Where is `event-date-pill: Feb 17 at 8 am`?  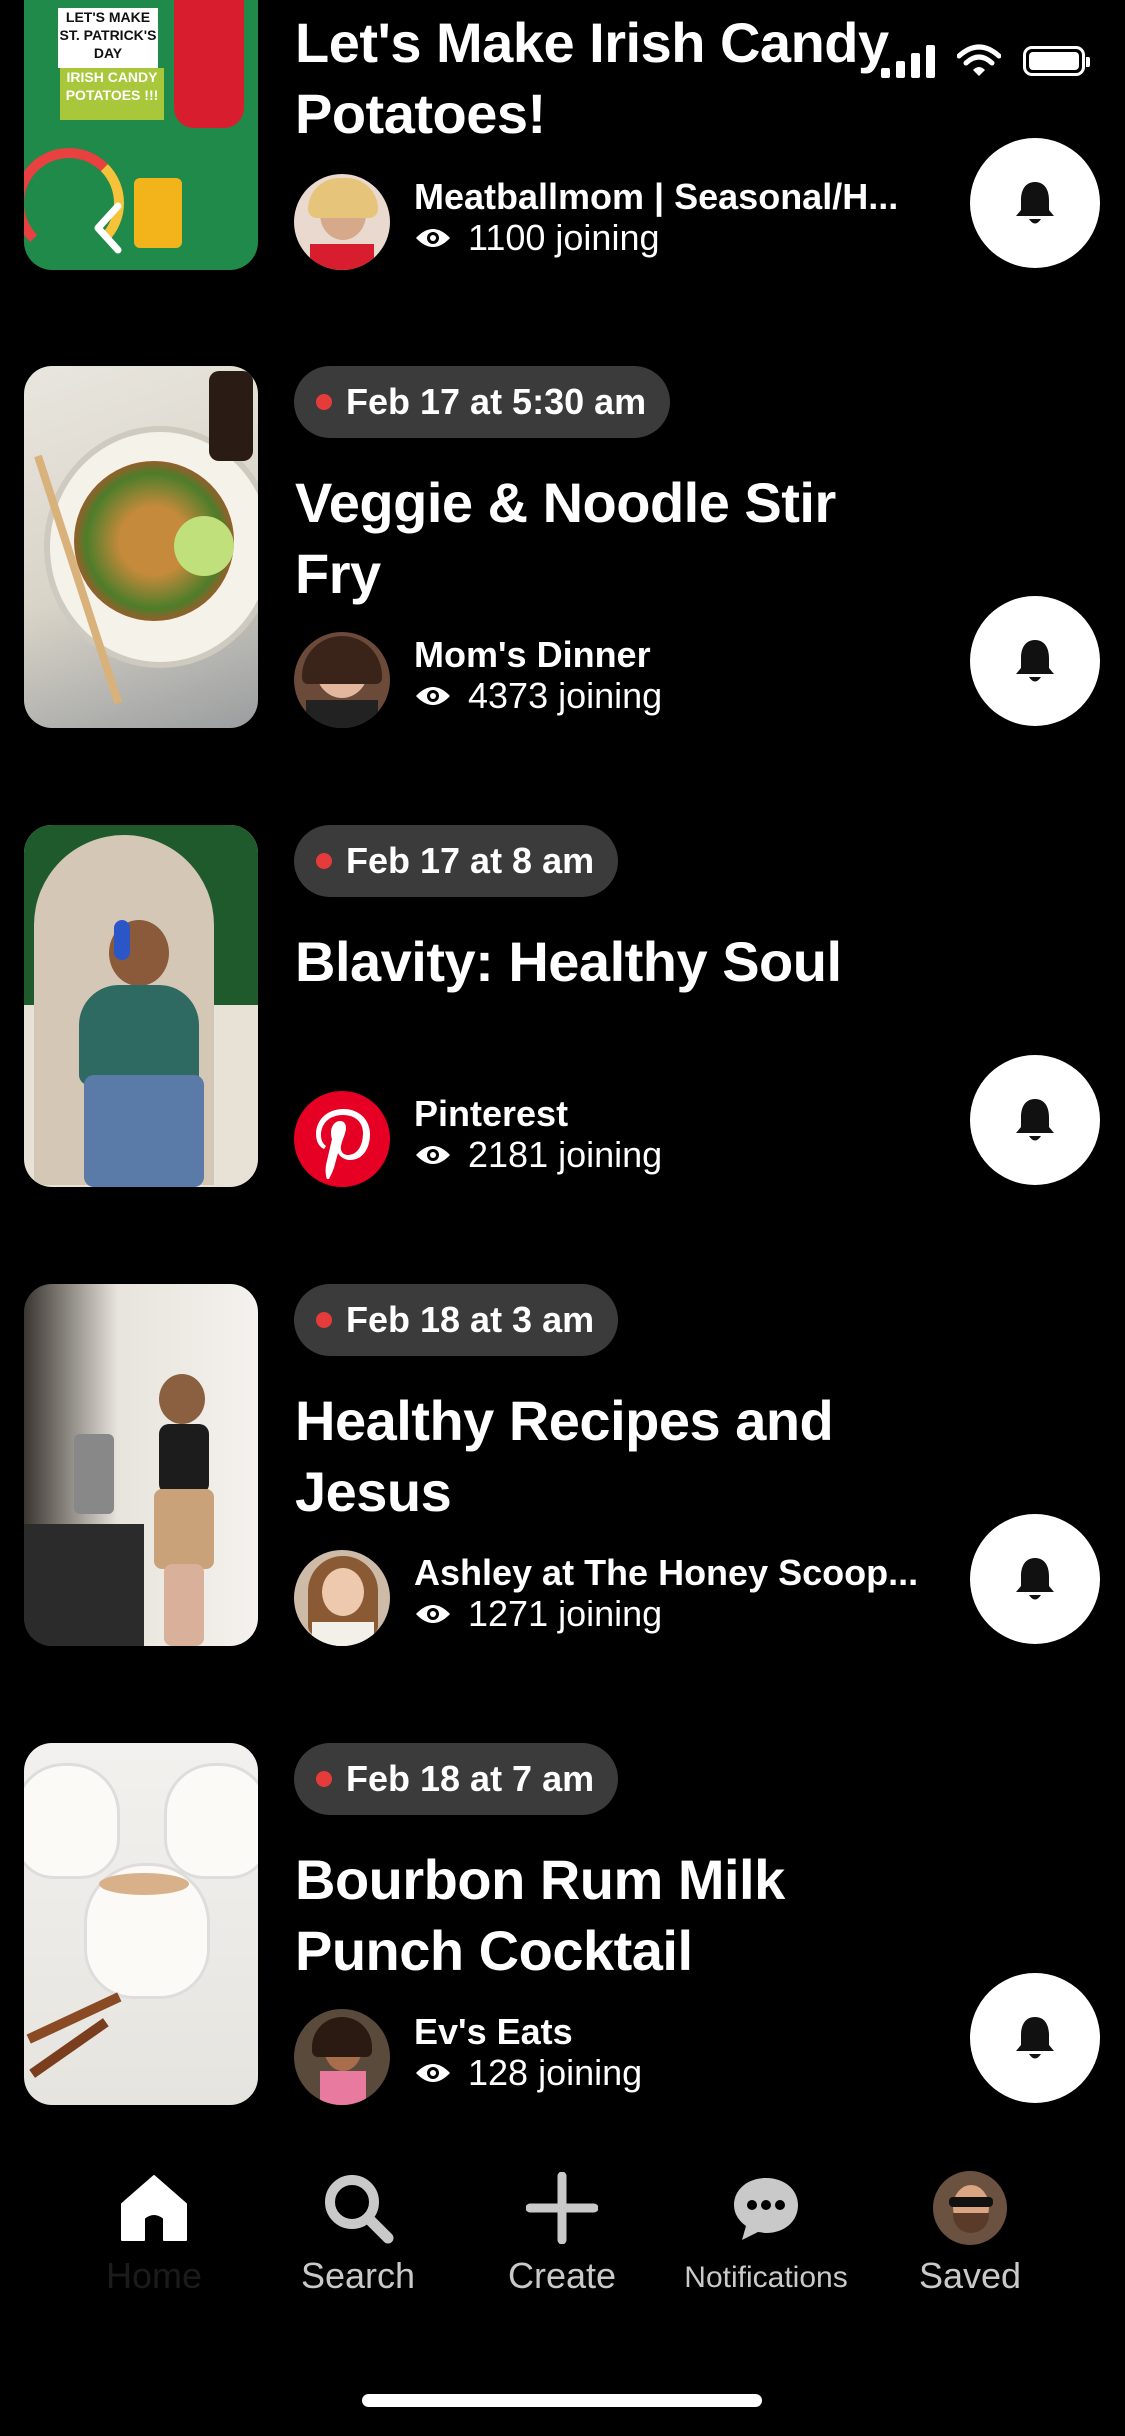 event-date-pill: Feb 17 at 8 am is located at coordinates (456, 861).